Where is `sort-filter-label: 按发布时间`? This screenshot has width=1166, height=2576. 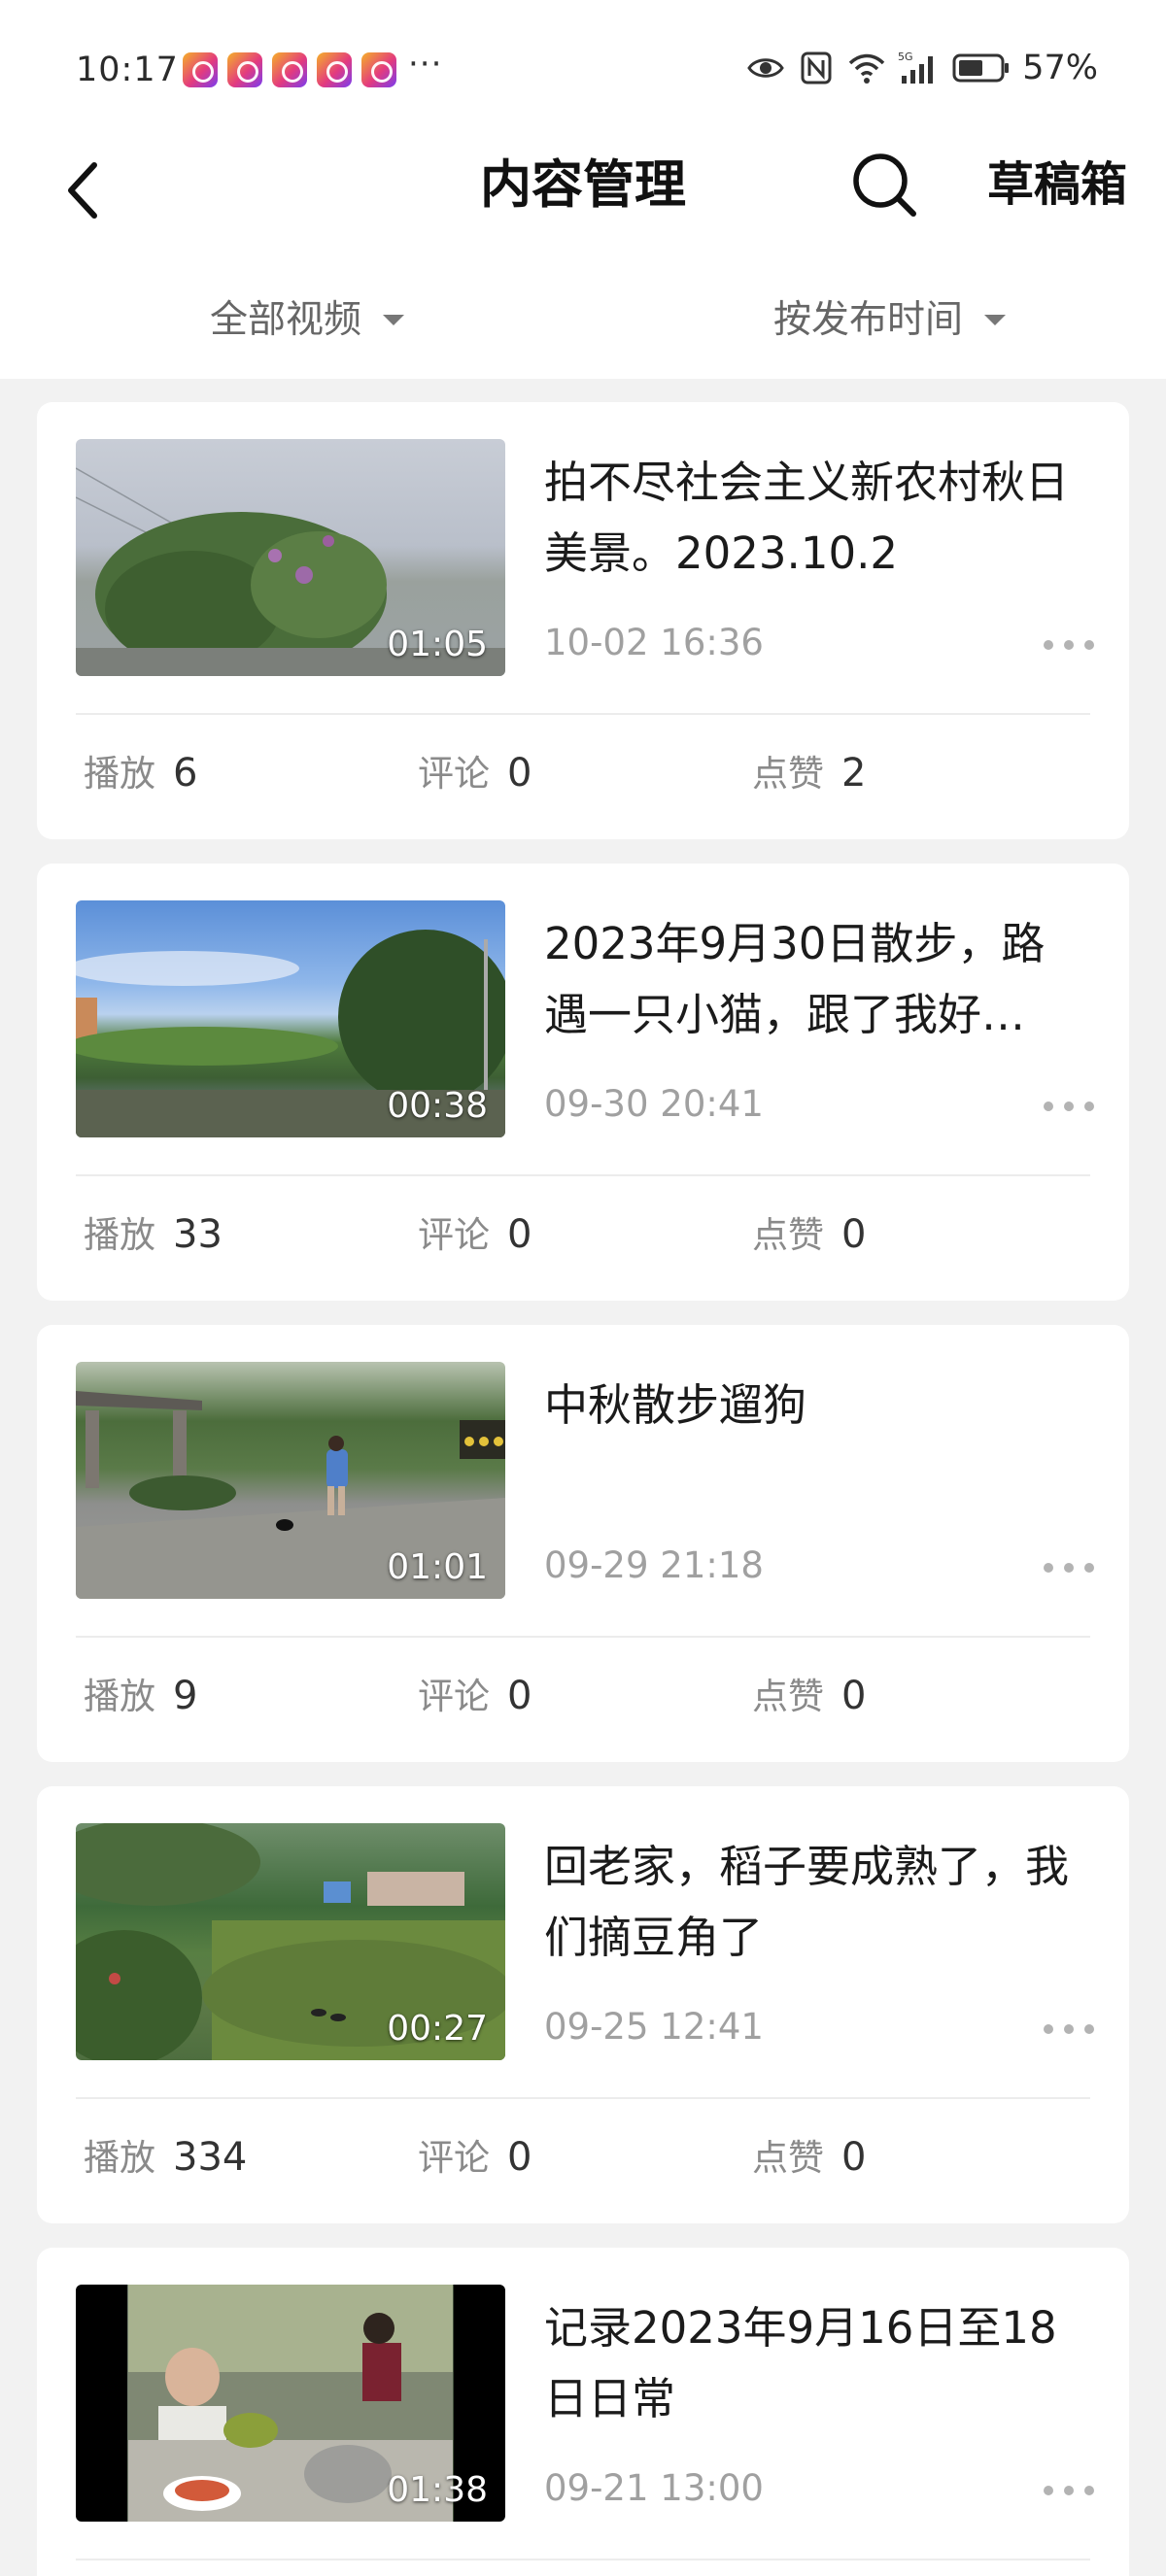 sort-filter-label: 按发布时间 is located at coordinates (868, 320).